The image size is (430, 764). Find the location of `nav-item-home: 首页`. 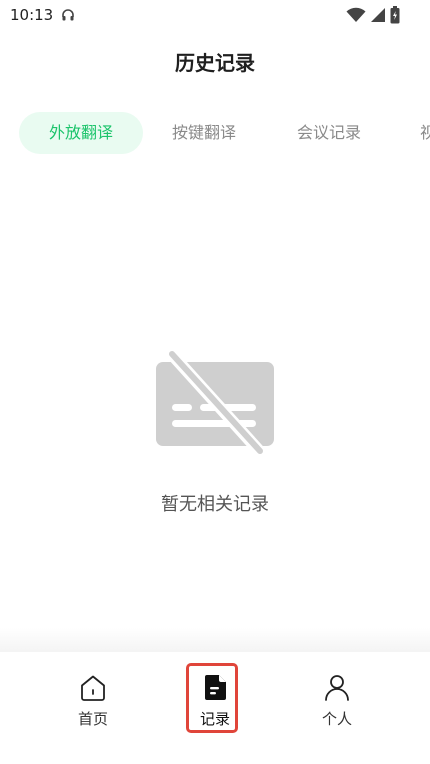

nav-item-home: 首页 is located at coordinates (93, 697).